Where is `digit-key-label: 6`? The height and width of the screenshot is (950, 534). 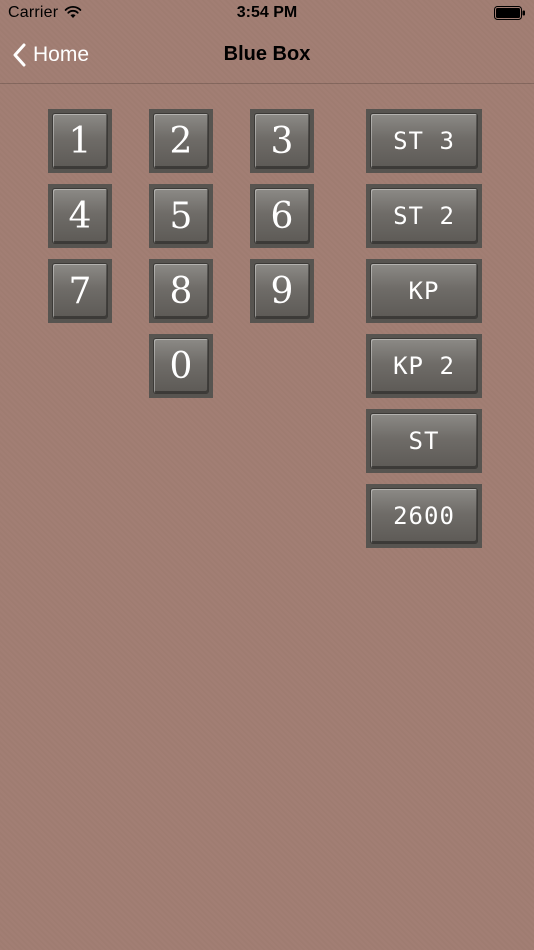 digit-key-label: 6 is located at coordinates (282, 216).